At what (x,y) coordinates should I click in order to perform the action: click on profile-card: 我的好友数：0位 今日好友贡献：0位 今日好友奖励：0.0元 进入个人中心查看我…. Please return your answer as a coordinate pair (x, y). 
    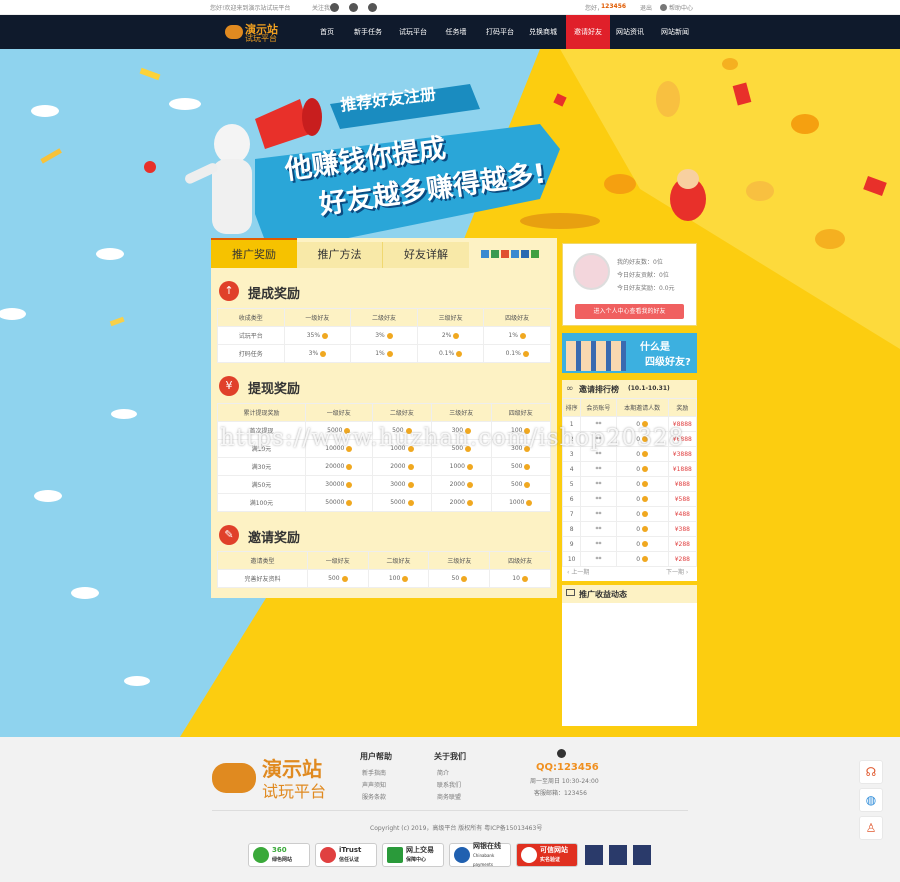
    Looking at the image, I should click on (629, 284).